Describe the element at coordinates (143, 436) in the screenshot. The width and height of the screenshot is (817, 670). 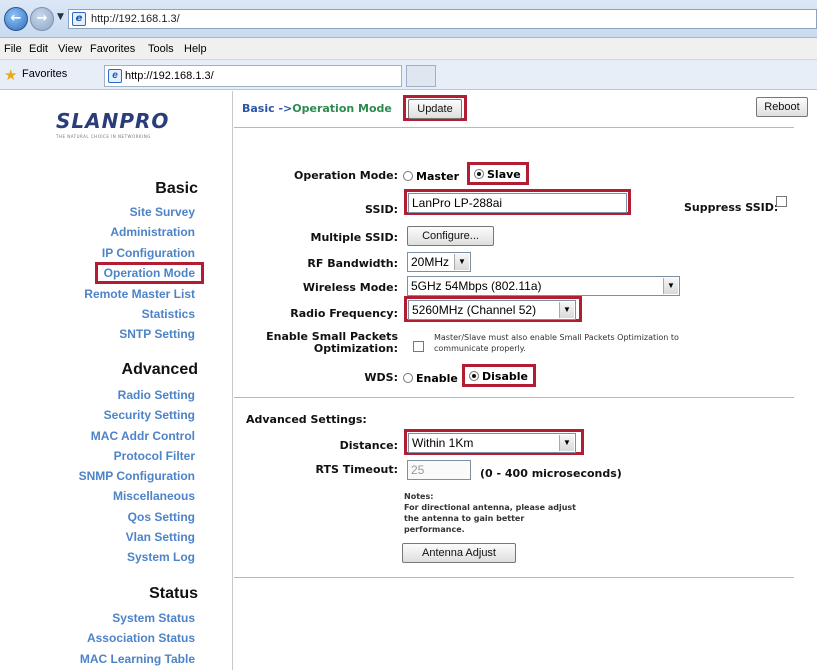
I see `sidebar-item-mac-addr-control: MAC Addr Control` at that location.